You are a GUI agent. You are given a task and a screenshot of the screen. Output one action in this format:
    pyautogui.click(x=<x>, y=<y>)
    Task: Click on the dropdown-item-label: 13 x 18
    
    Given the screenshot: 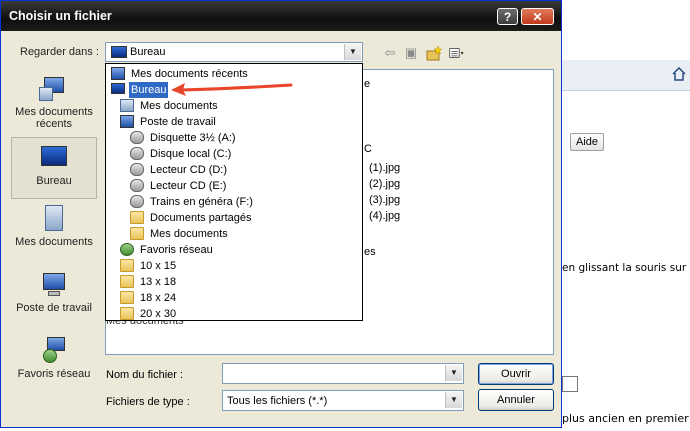 What is the action you would take?
    pyautogui.click(x=158, y=282)
    